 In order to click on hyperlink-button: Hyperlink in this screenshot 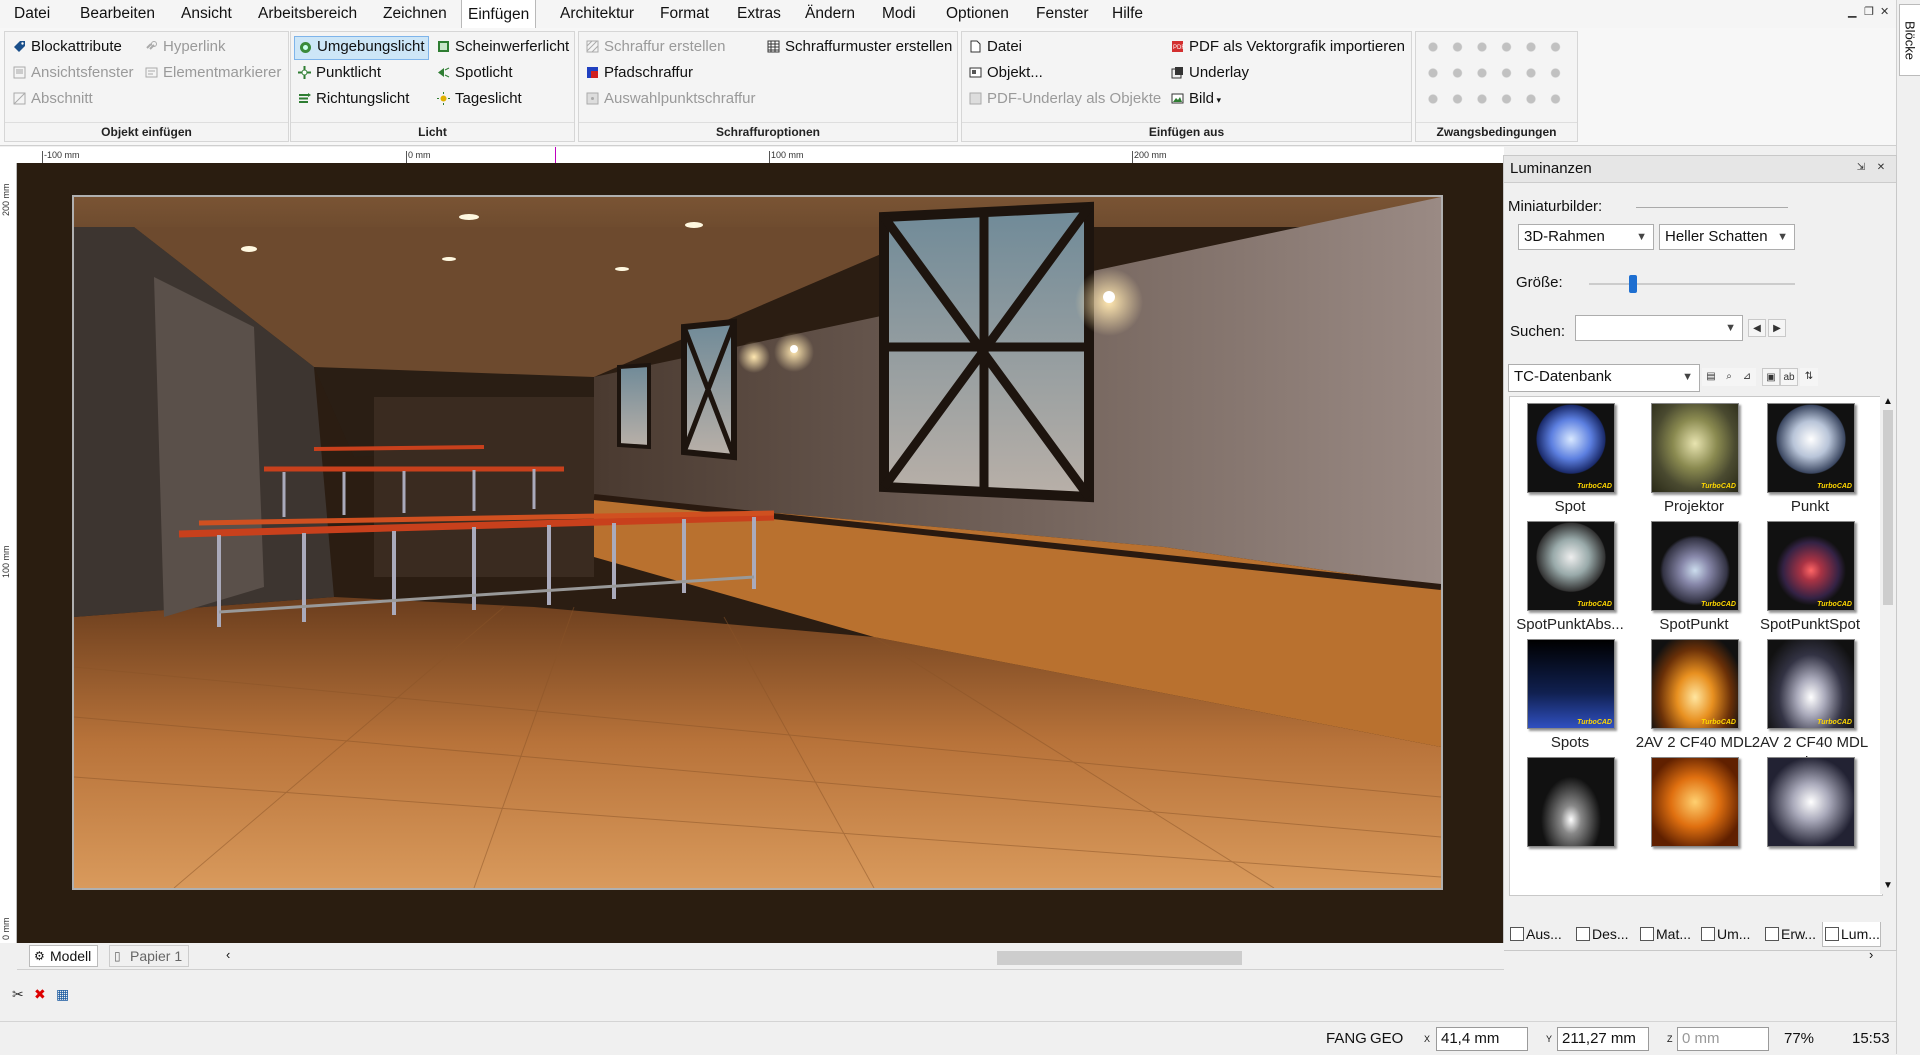, I will do `click(185, 47)`.